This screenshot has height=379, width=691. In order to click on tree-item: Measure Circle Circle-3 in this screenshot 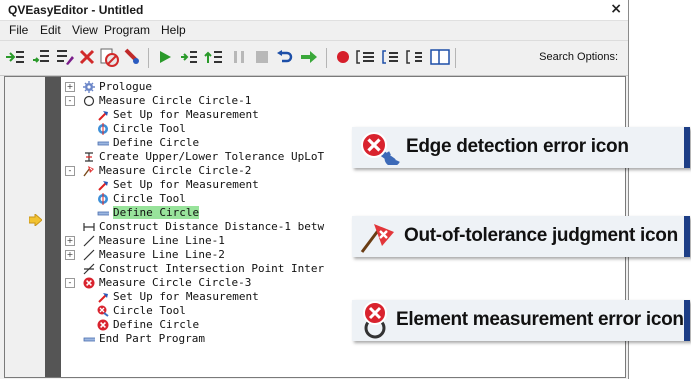, I will do `click(167, 282)`.